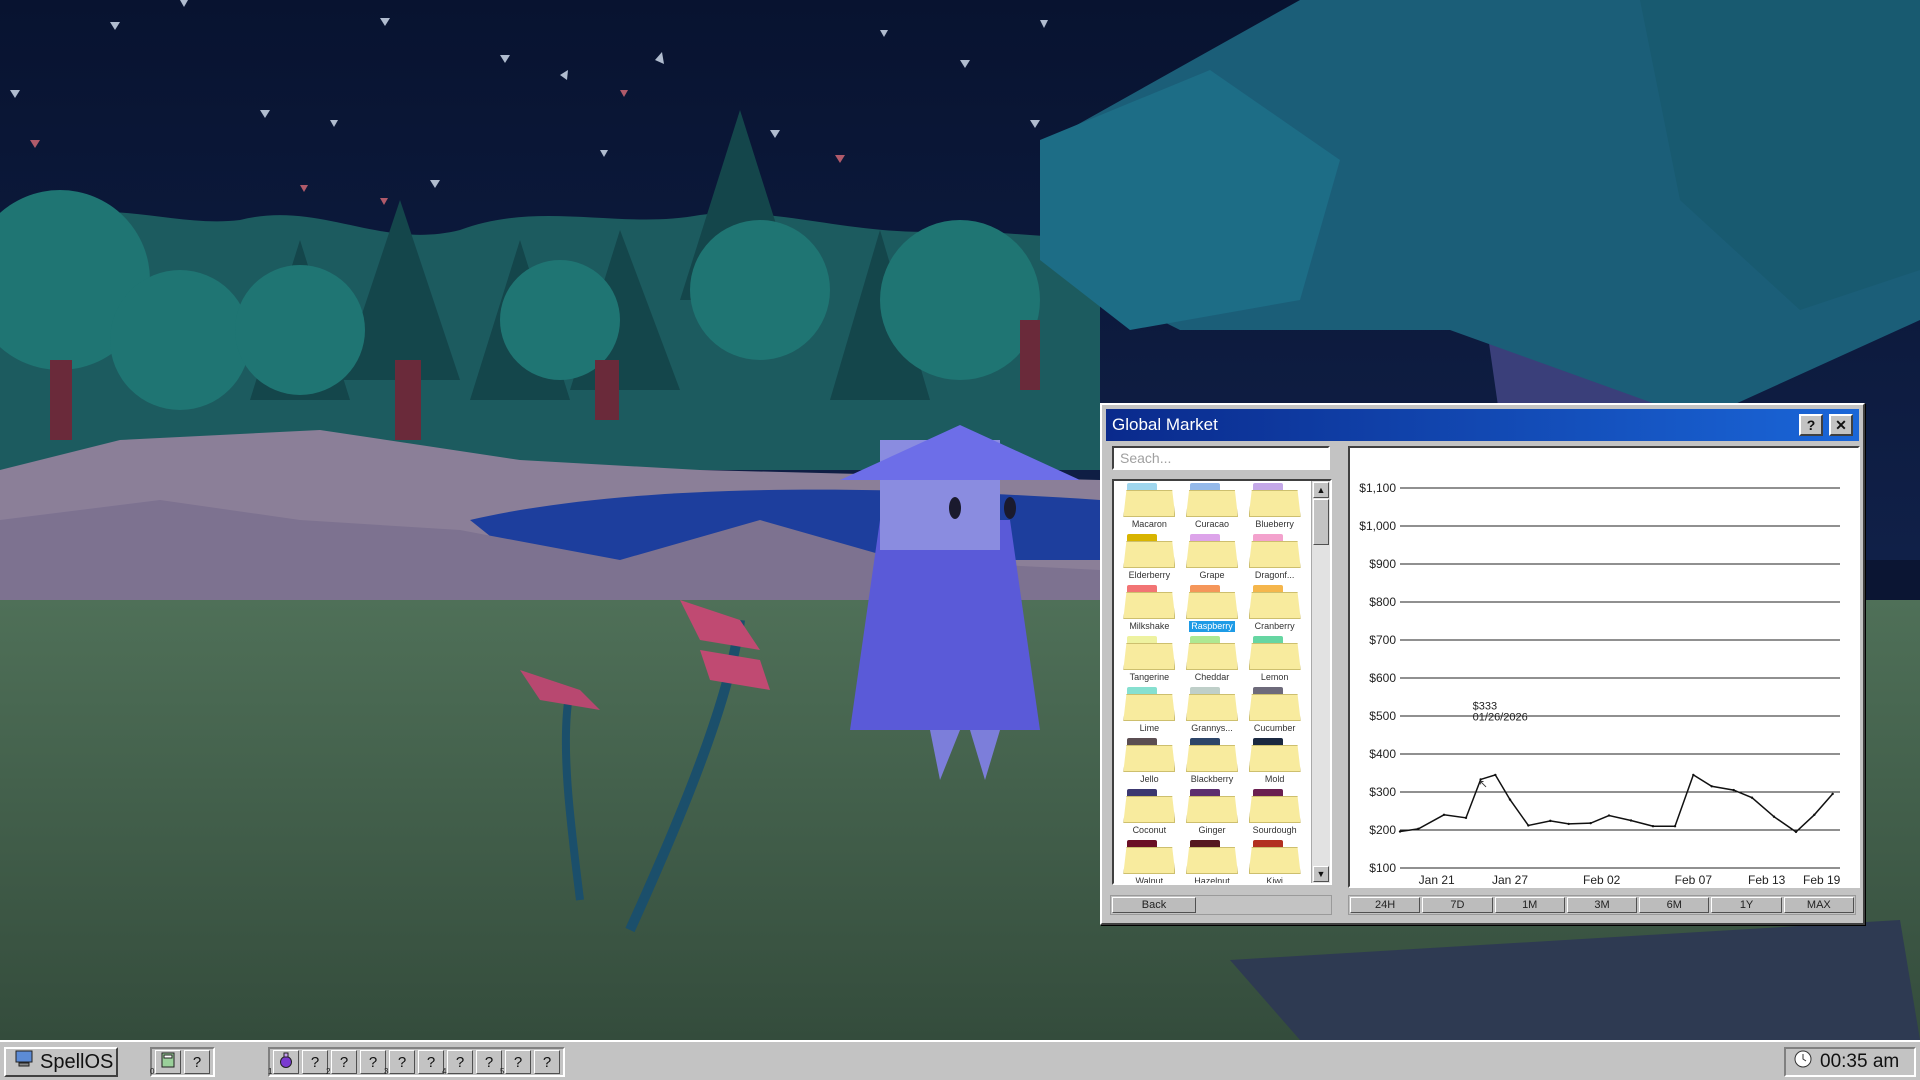 This screenshot has height=1080, width=1920. What do you see at coordinates (1212, 813) in the screenshot?
I see `list-item: Ginger` at bounding box center [1212, 813].